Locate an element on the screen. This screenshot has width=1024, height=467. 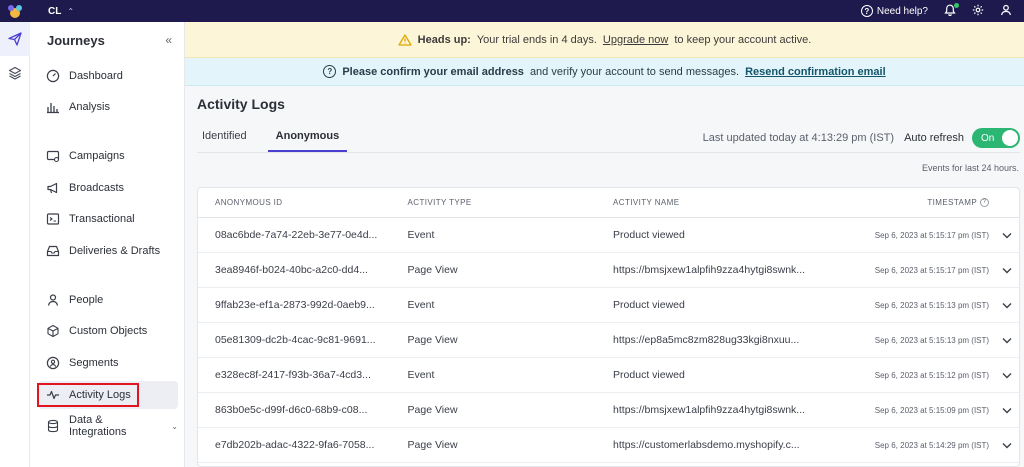
timestamp-cell: Sep 6, 2023 at 5:15:12 pm (IST) is located at coordinates (932, 375).